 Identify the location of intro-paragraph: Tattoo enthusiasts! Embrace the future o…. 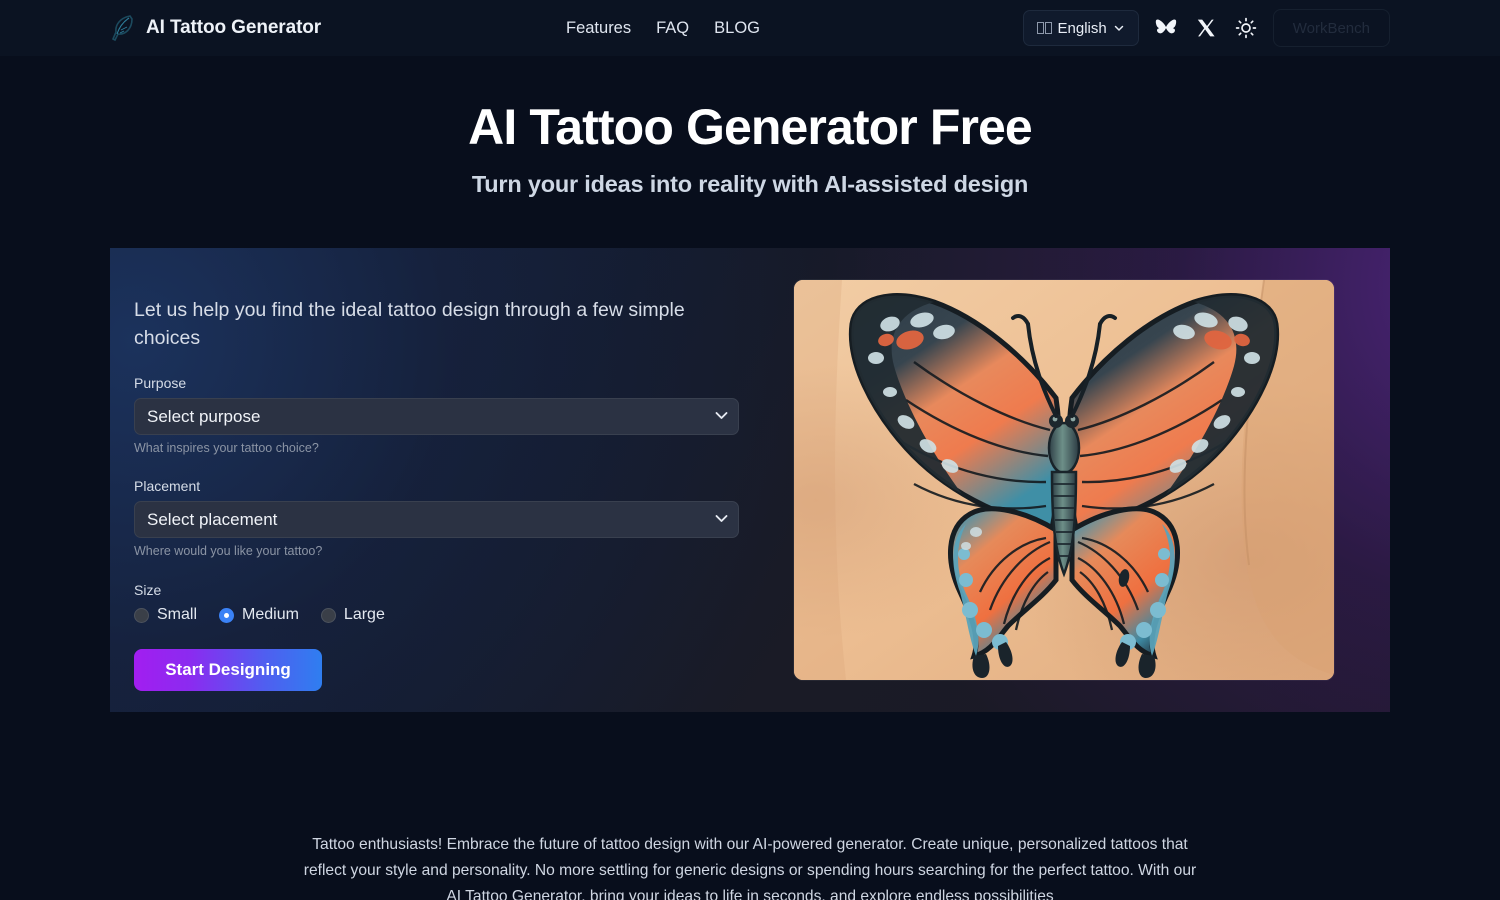
(750, 868).